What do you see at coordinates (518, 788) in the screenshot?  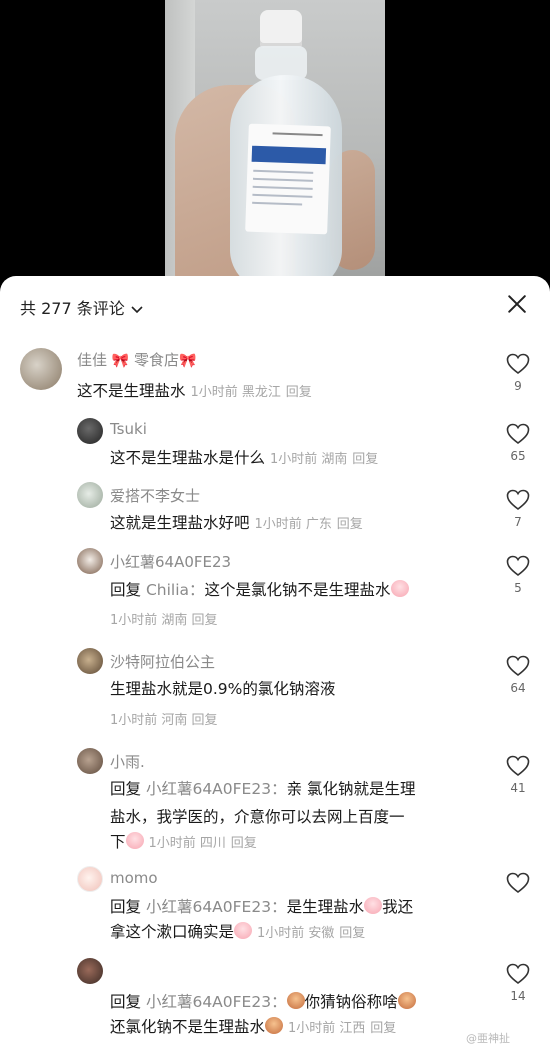 I see `like-count: 41` at bounding box center [518, 788].